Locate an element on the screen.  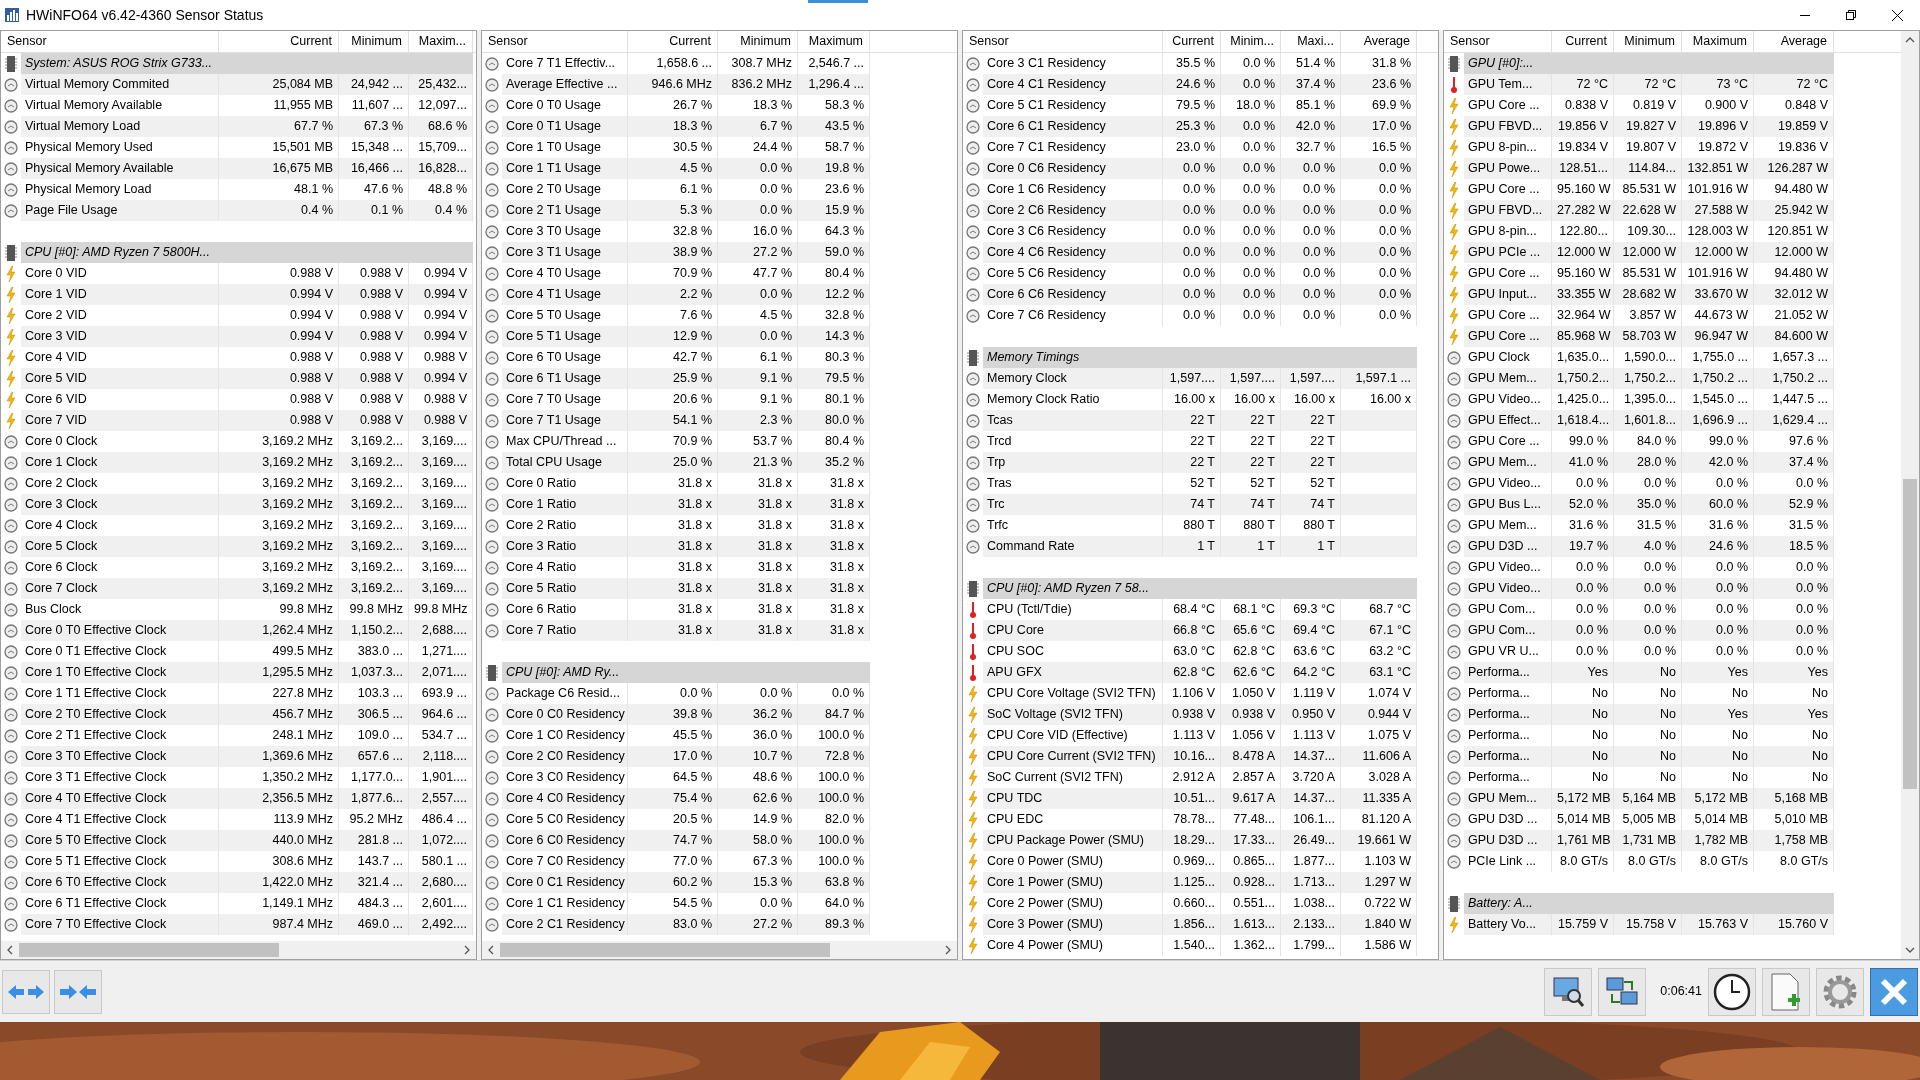
sensor-row: Core 0 T1 Usage 18.3 % 6.7 % 43.5 % is located at coordinates (686, 126).